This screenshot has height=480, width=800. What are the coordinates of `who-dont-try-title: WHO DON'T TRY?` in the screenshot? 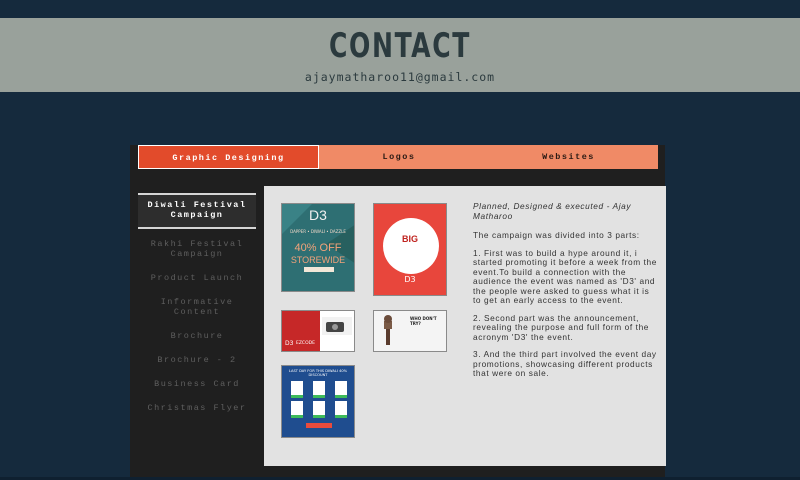 It's located at (423, 321).